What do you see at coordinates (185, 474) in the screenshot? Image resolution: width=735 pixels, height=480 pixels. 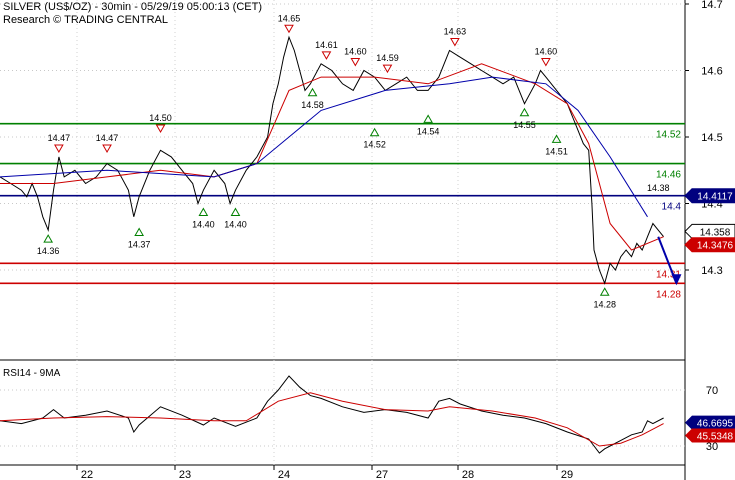 I see `x-tick-label: 23` at bounding box center [185, 474].